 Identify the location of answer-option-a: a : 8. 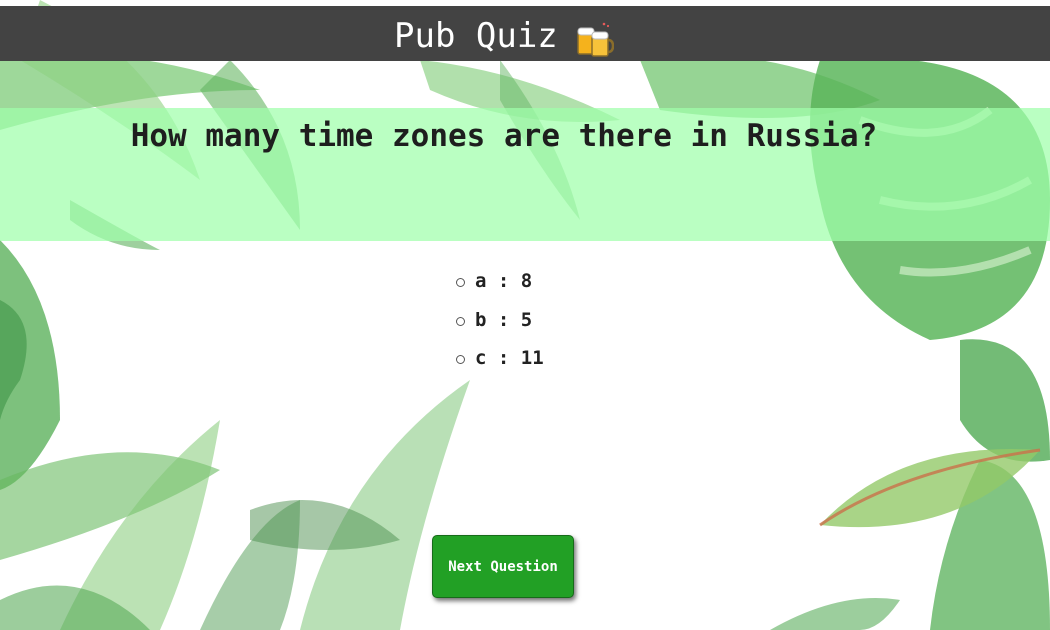
(500, 281).